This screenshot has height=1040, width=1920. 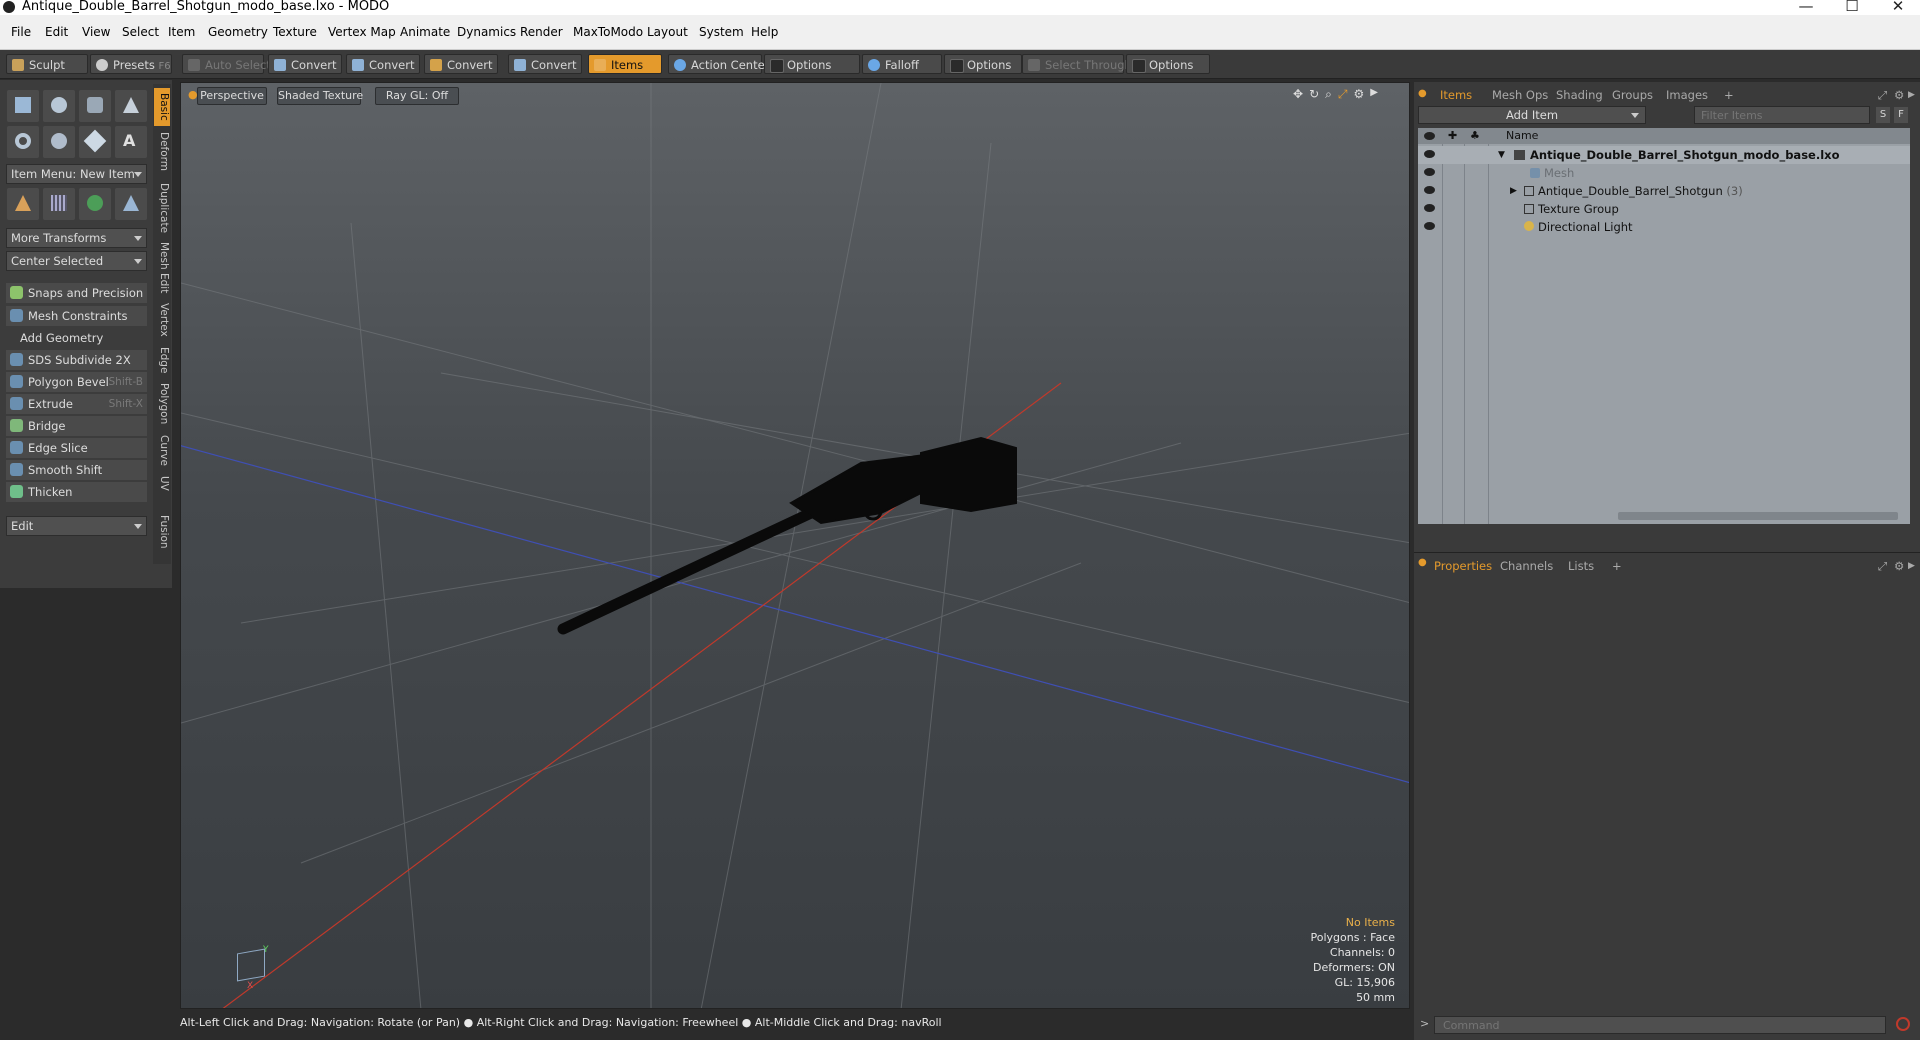 I want to click on item-menu-dropdown: Item Menu: New Item, so click(x=76, y=174).